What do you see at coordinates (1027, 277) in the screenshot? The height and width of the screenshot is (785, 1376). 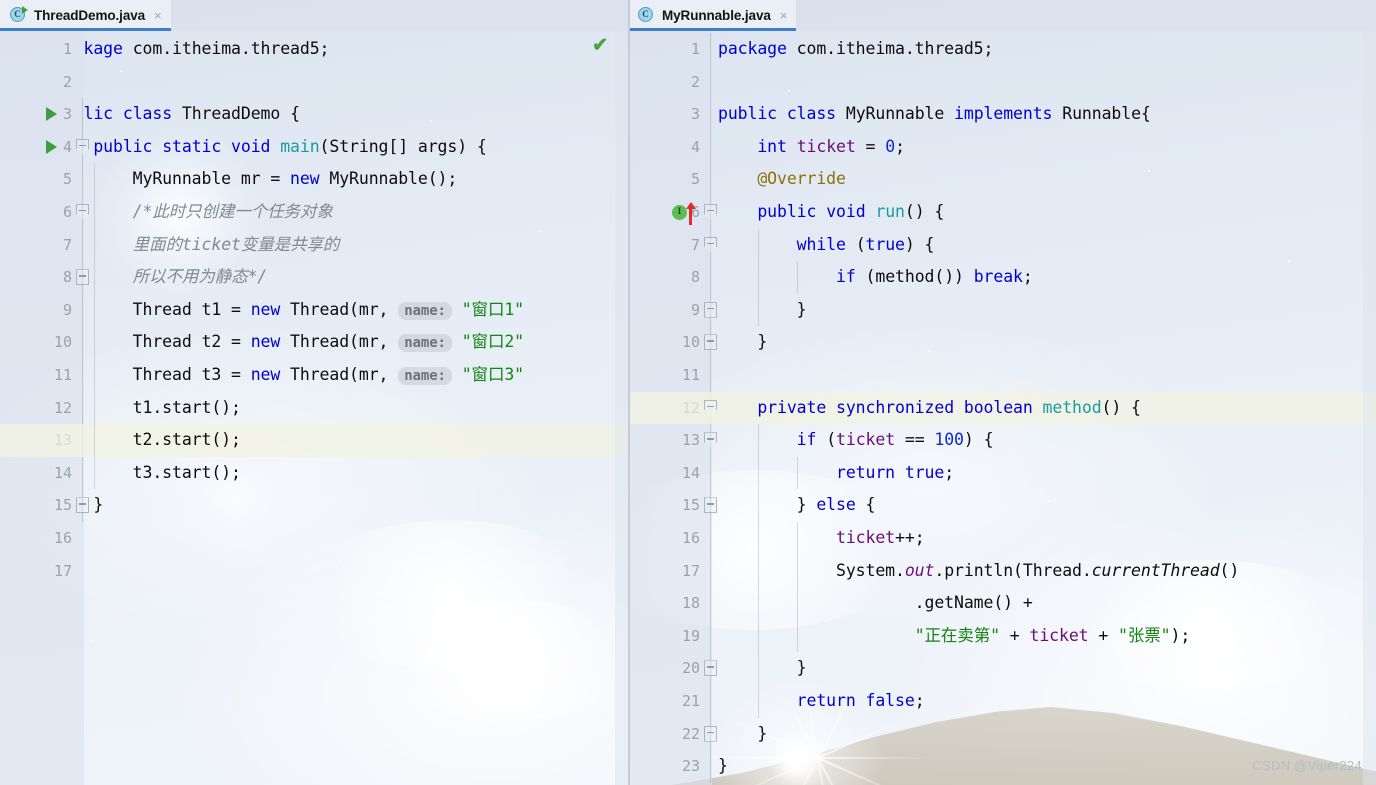 I see `code-token: ;` at bounding box center [1027, 277].